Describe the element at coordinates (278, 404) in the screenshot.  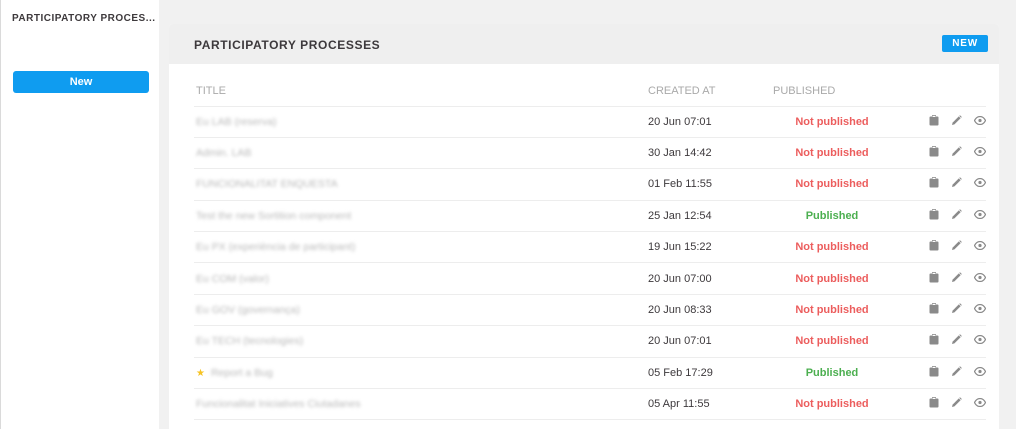
I see `process-title-link: Funcionalitat Iniciatives Ciutadanes` at that location.